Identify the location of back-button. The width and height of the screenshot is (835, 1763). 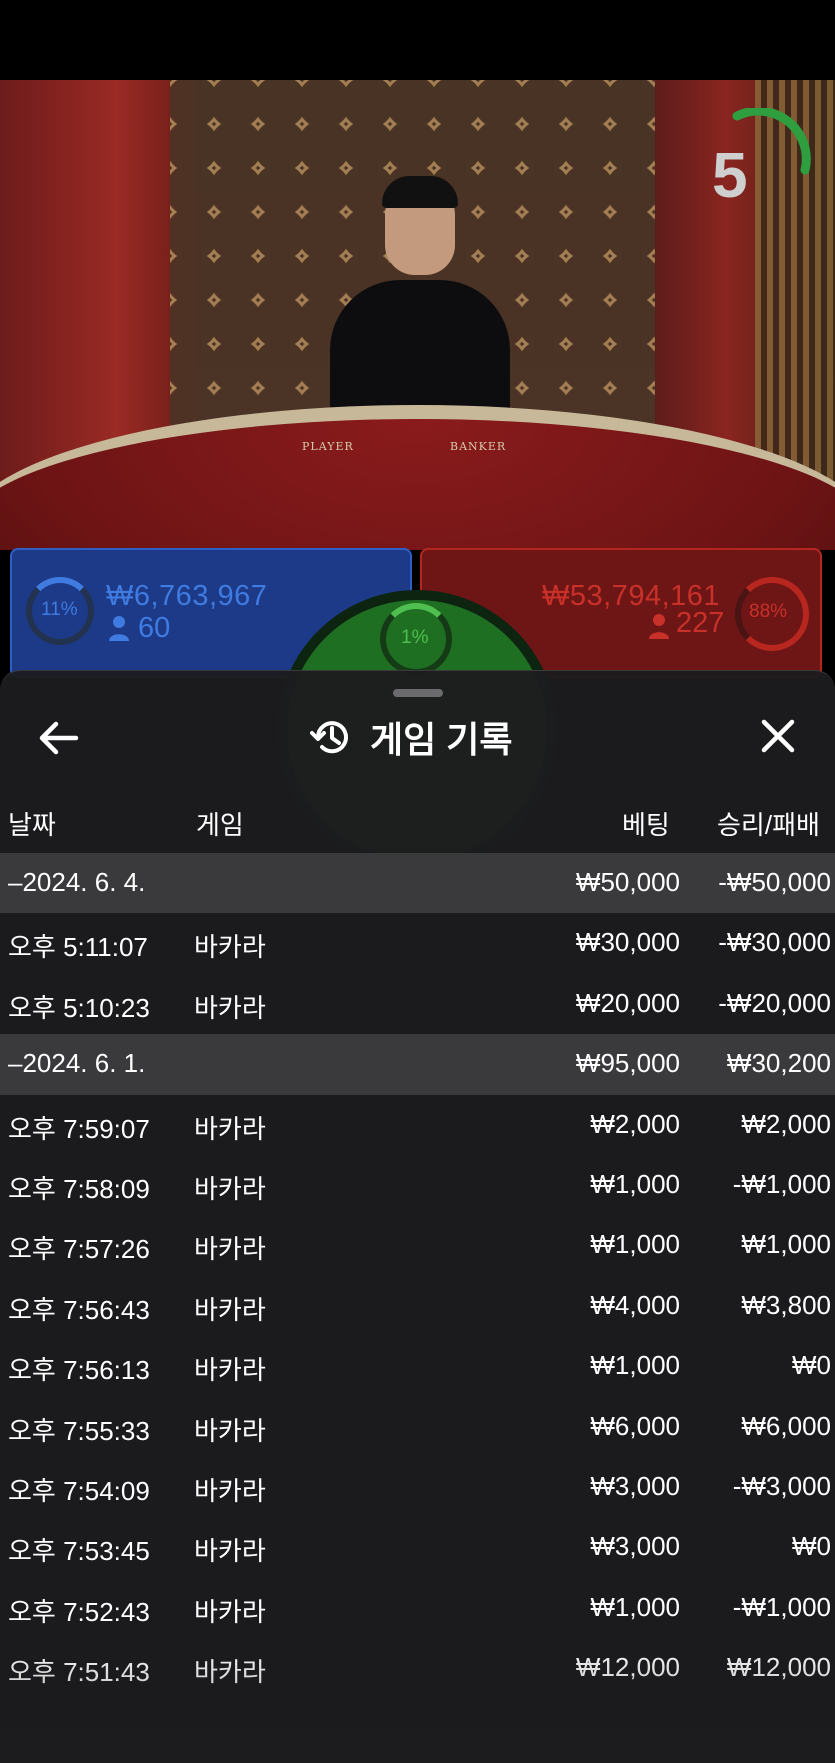
(58, 738).